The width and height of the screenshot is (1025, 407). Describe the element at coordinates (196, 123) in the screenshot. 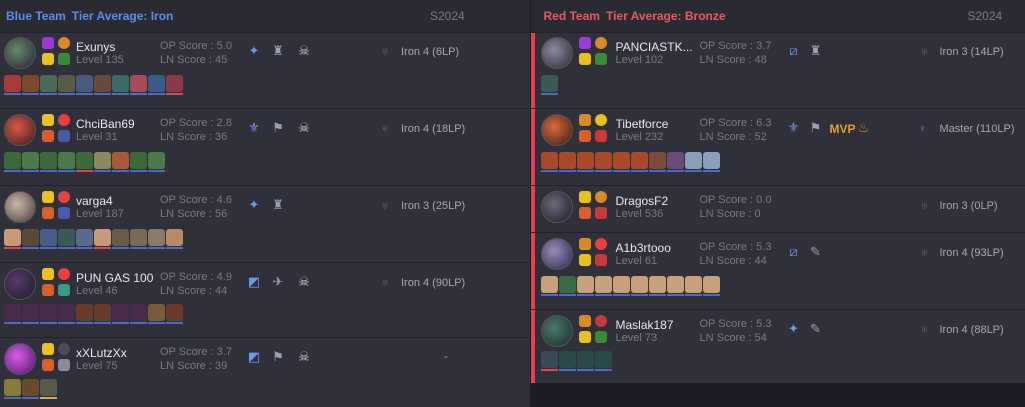

I see `op-score: OP Score : 2.8` at that location.